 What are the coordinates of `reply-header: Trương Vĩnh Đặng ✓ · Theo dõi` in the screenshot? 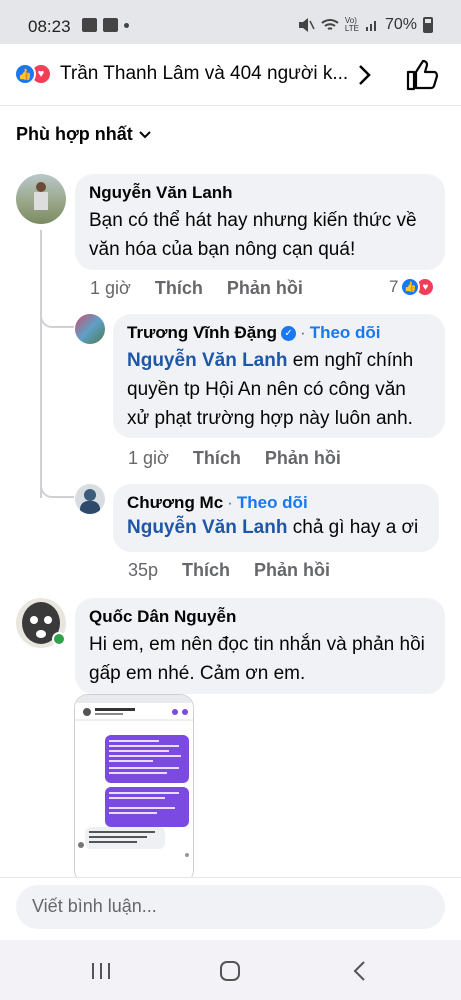 It's located at (279, 333).